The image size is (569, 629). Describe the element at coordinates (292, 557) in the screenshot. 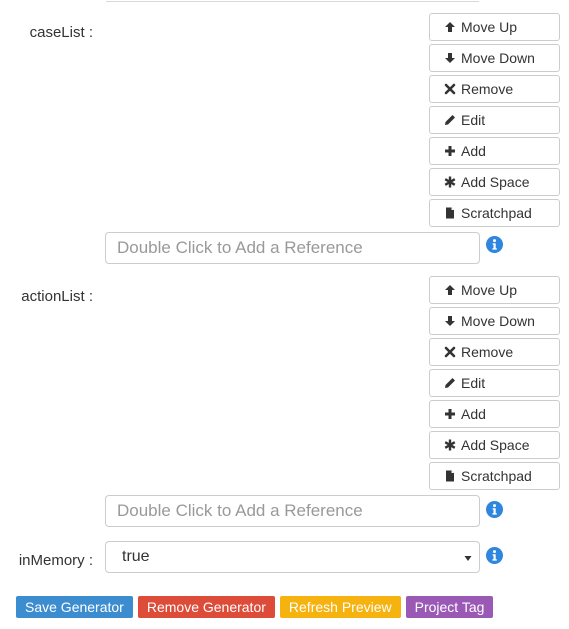

I see `in-memory-select: true` at that location.